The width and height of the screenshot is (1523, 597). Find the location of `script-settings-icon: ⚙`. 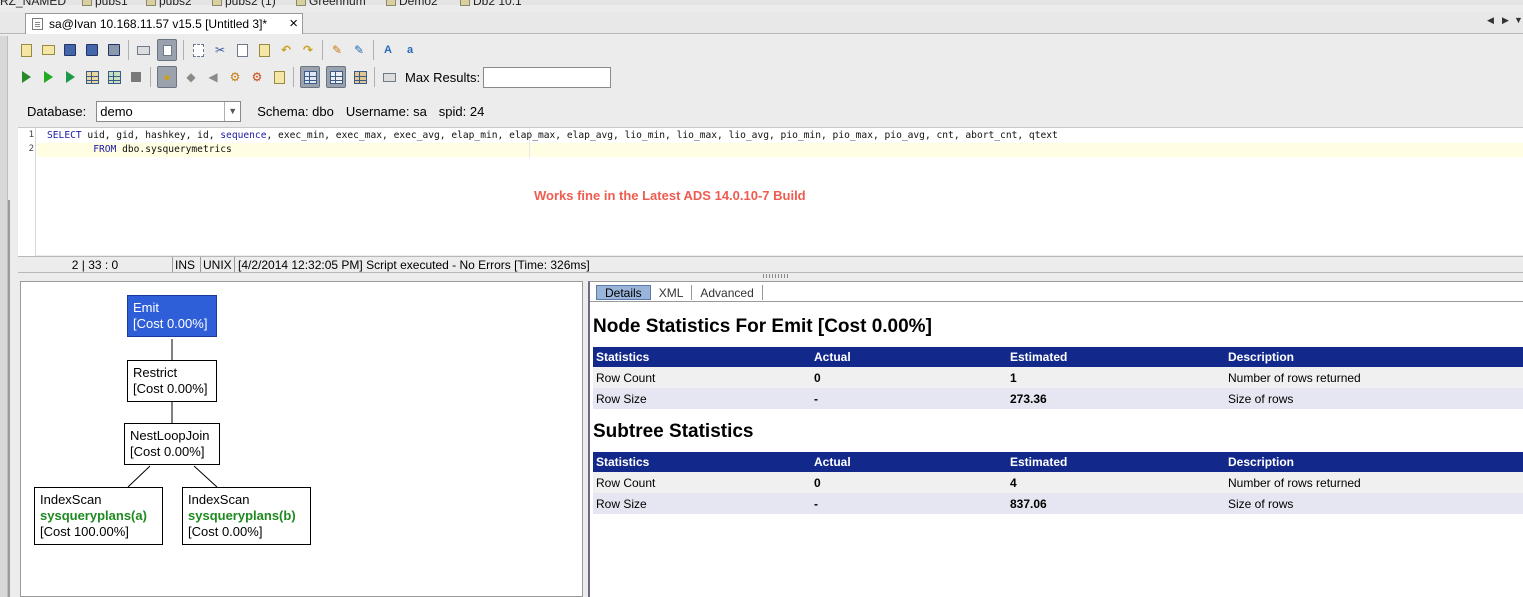

script-settings-icon: ⚙ is located at coordinates (257, 77).